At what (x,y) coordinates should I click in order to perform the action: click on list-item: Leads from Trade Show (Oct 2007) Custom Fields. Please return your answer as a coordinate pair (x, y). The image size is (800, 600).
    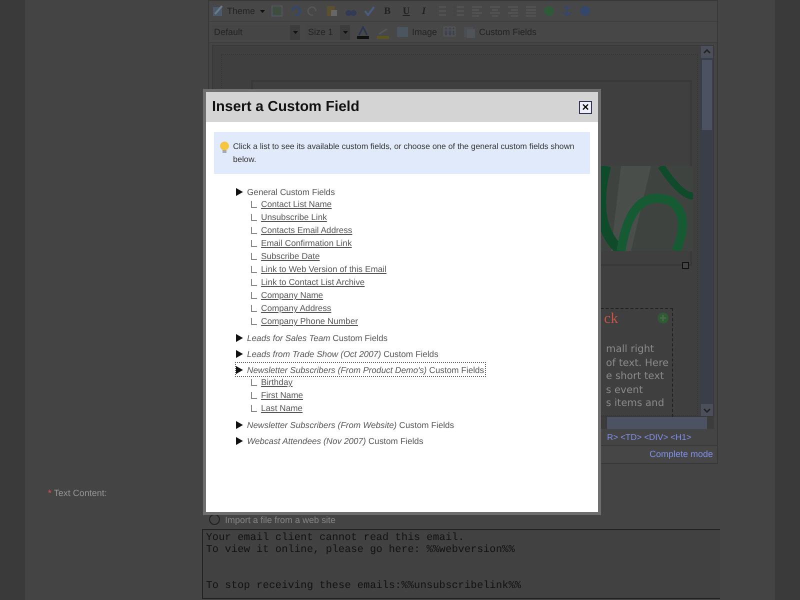
    Looking at the image, I should click on (337, 353).